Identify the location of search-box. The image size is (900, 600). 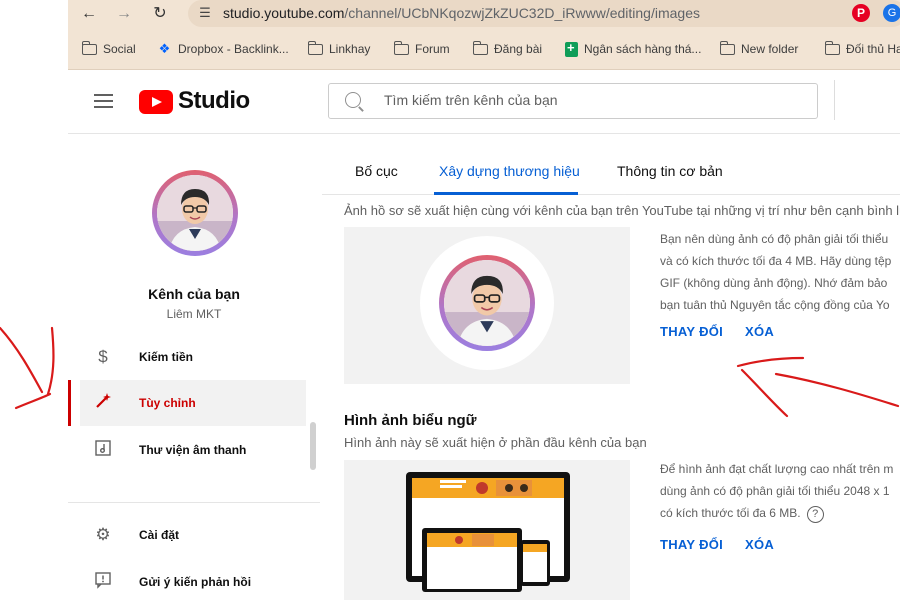
(573, 101).